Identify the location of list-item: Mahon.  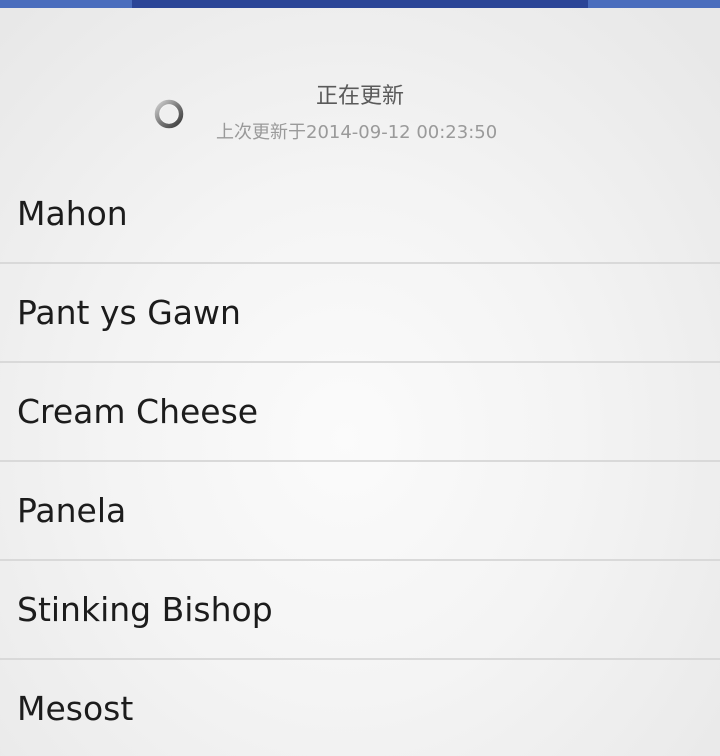
(360, 214).